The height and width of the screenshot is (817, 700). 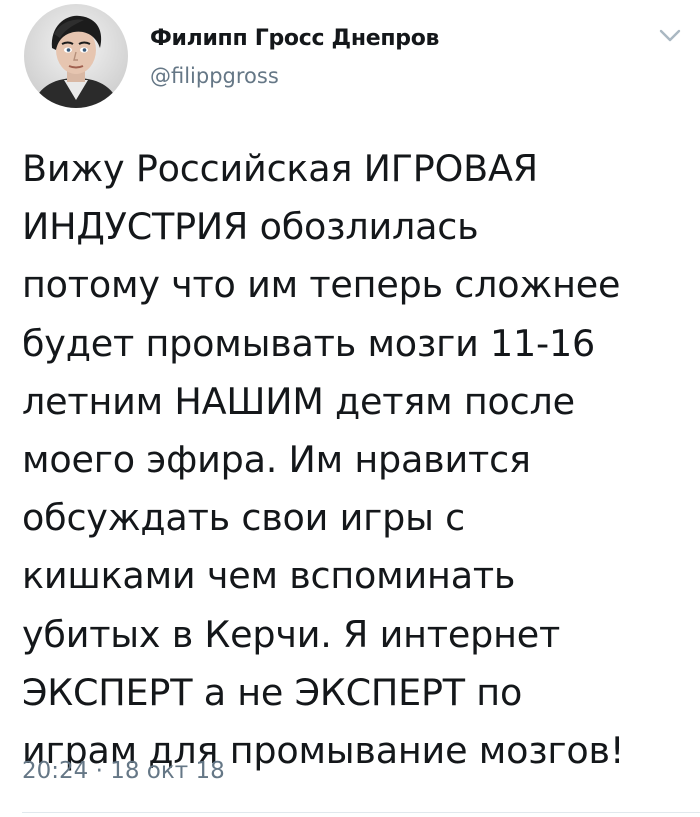 What do you see at coordinates (321, 285) in the screenshot?
I see `tweet-text-line: потому что им теперь сложнее` at bounding box center [321, 285].